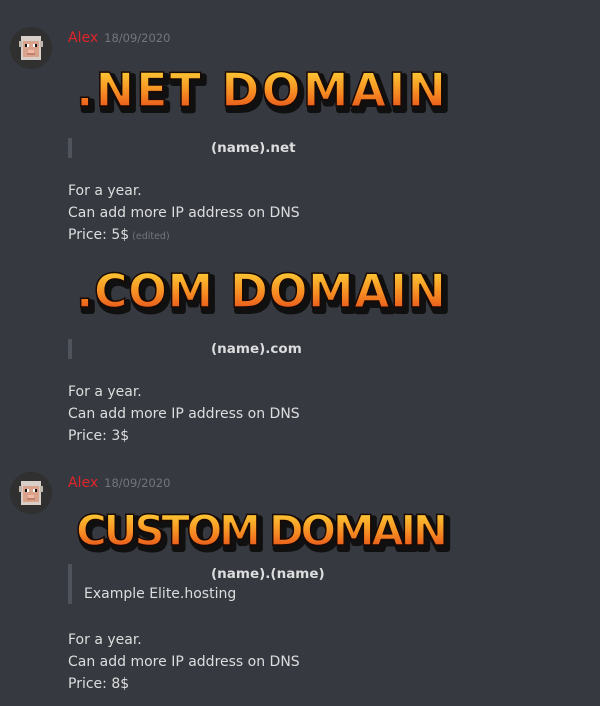 The image size is (600, 706). What do you see at coordinates (256, 349) in the screenshot?
I see `embed-title: (name).com` at bounding box center [256, 349].